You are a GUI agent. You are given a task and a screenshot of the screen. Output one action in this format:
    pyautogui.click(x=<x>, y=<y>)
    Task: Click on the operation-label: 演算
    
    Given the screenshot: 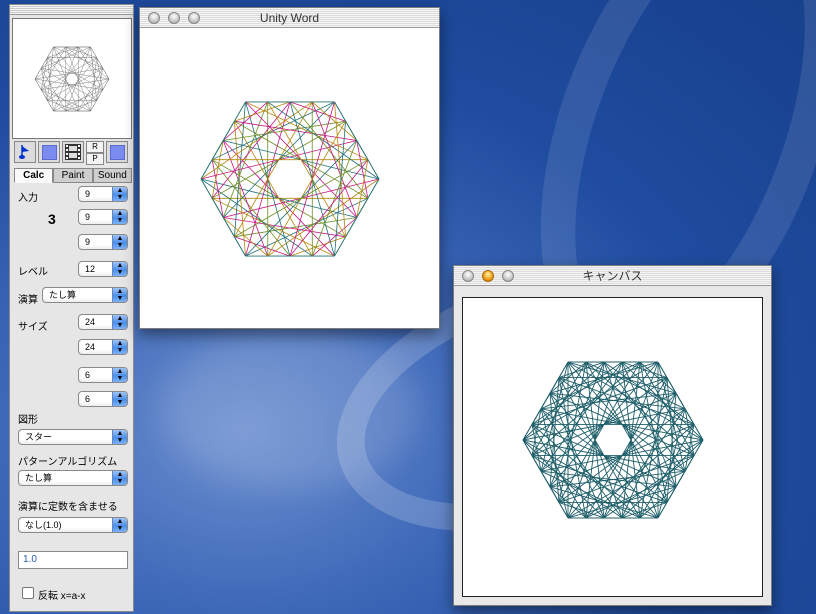 What is the action you would take?
    pyautogui.click(x=28, y=300)
    